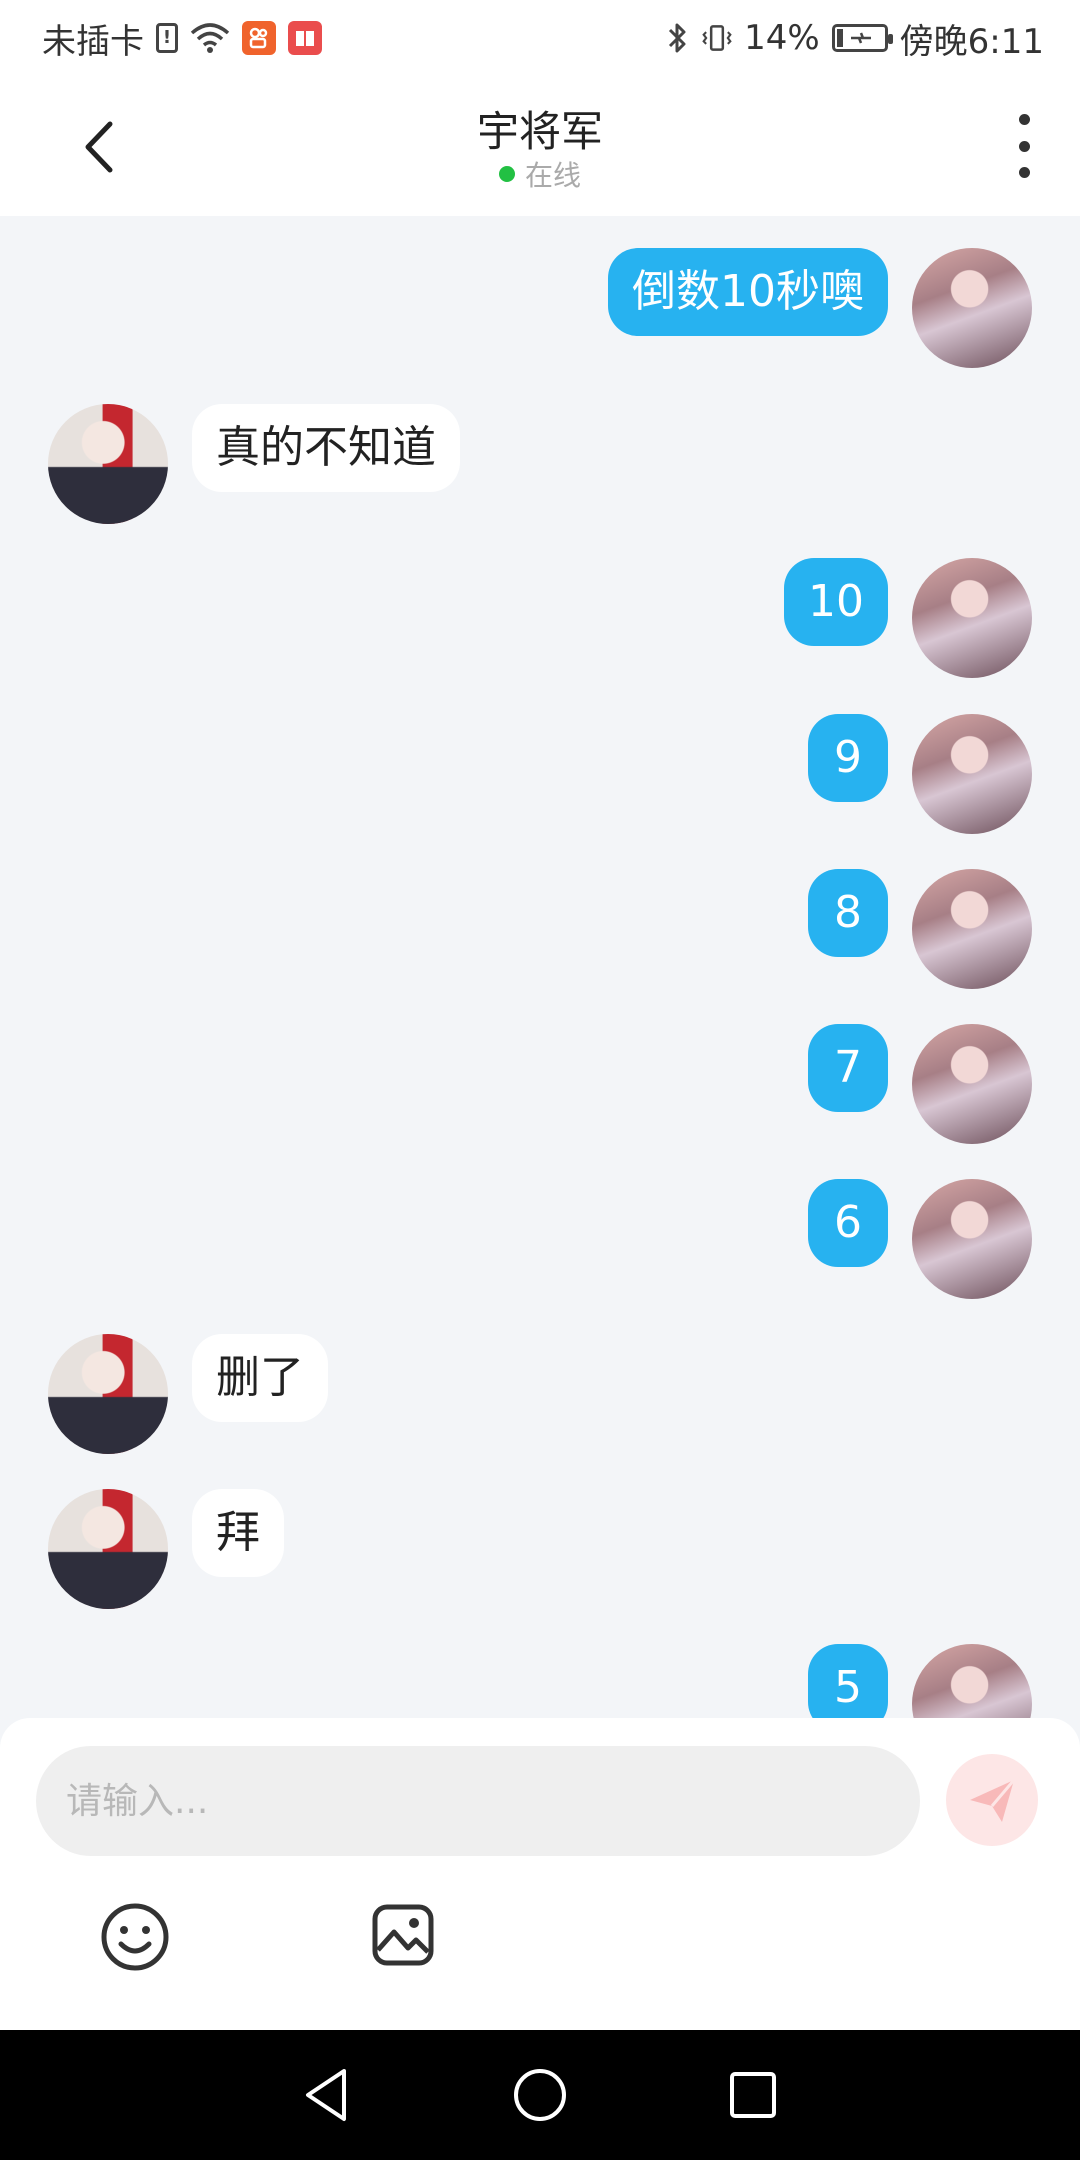  I want to click on book-app-icon, so click(305, 38).